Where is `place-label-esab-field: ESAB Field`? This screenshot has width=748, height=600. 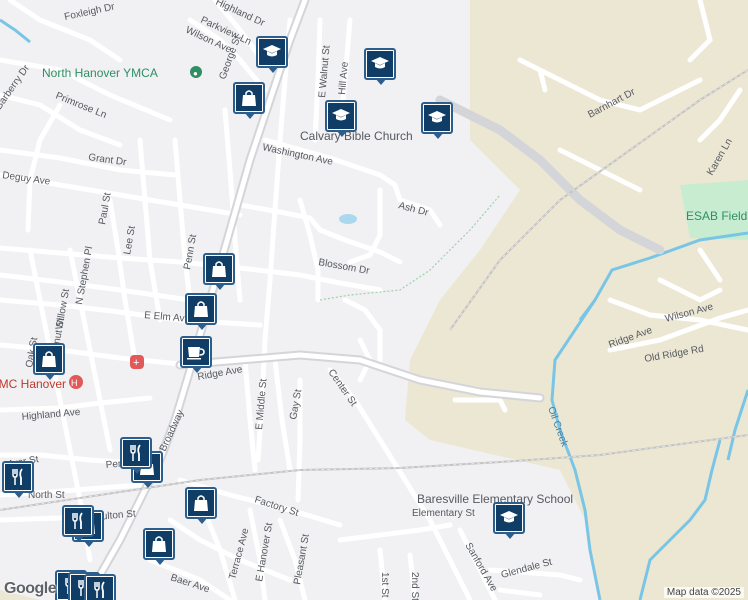
place-label-esab-field: ESAB Field is located at coordinates (716, 216).